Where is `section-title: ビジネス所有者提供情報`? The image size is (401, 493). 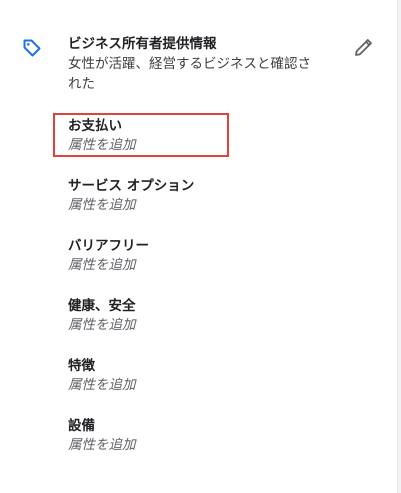
section-title: ビジネス所有者提供情報 is located at coordinates (142, 44).